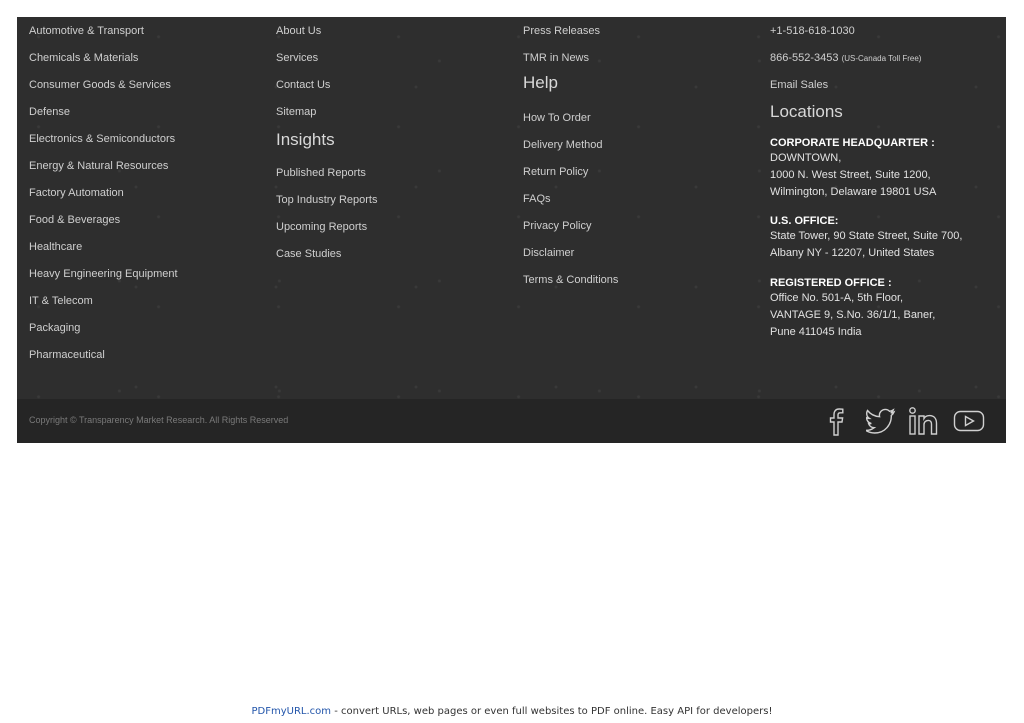 The width and height of the screenshot is (1024, 723). Describe the element at coordinates (103, 334) in the screenshot. I see `industry-link: Packaging` at that location.